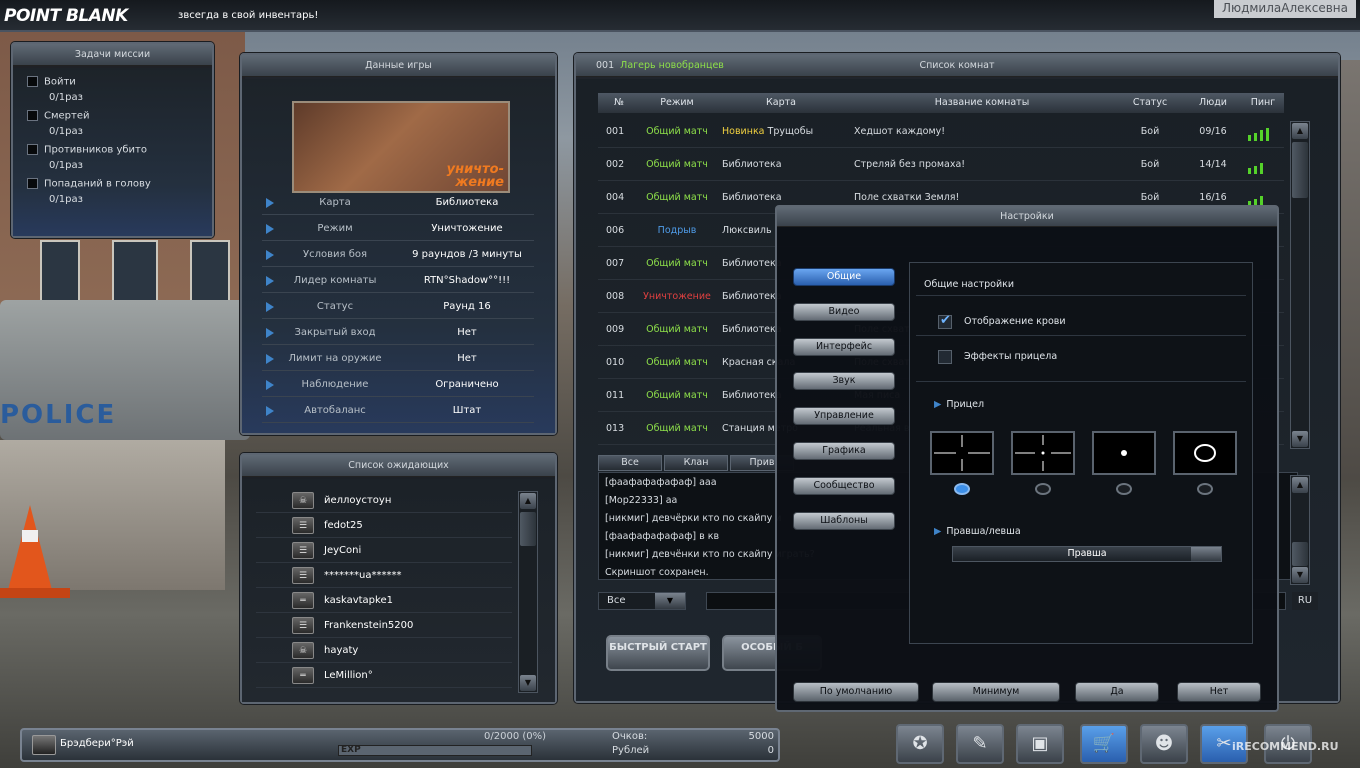 The image size is (1360, 768). Describe the element at coordinates (1087, 554) in the screenshot. I see `hand-select: Правша` at that location.